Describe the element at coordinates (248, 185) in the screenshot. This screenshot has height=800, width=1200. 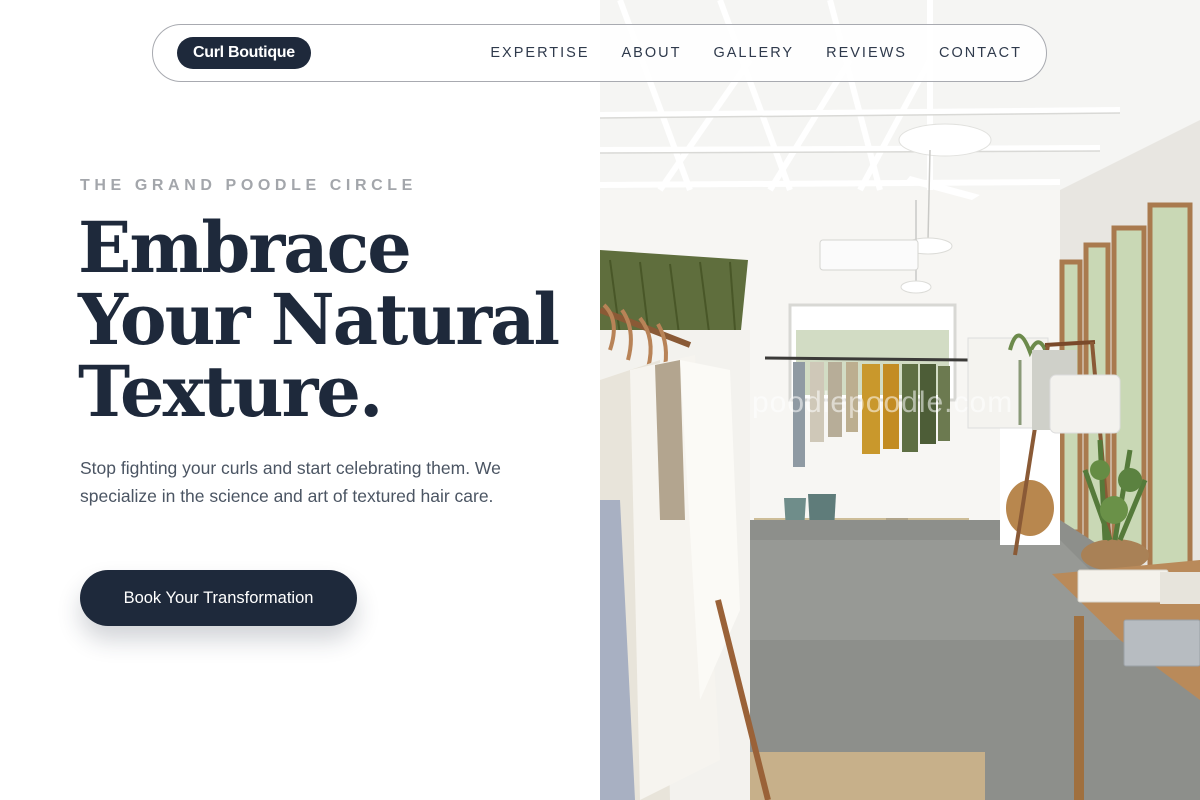
I see `eyebrow-tagline: THE GRAND POODLE CIRCLE` at that location.